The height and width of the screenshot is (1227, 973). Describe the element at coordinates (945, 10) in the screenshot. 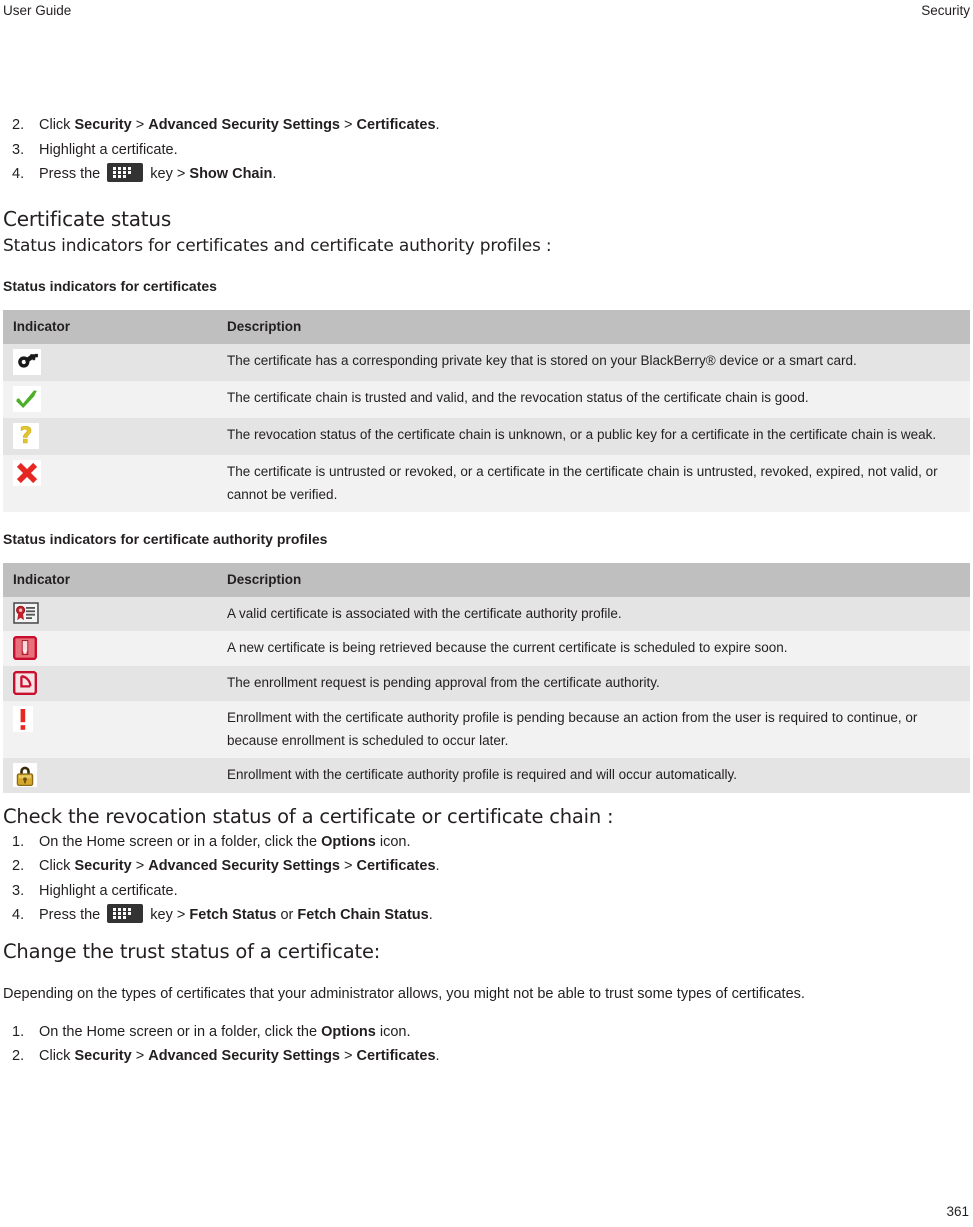

I see `running-head-right: Security` at that location.